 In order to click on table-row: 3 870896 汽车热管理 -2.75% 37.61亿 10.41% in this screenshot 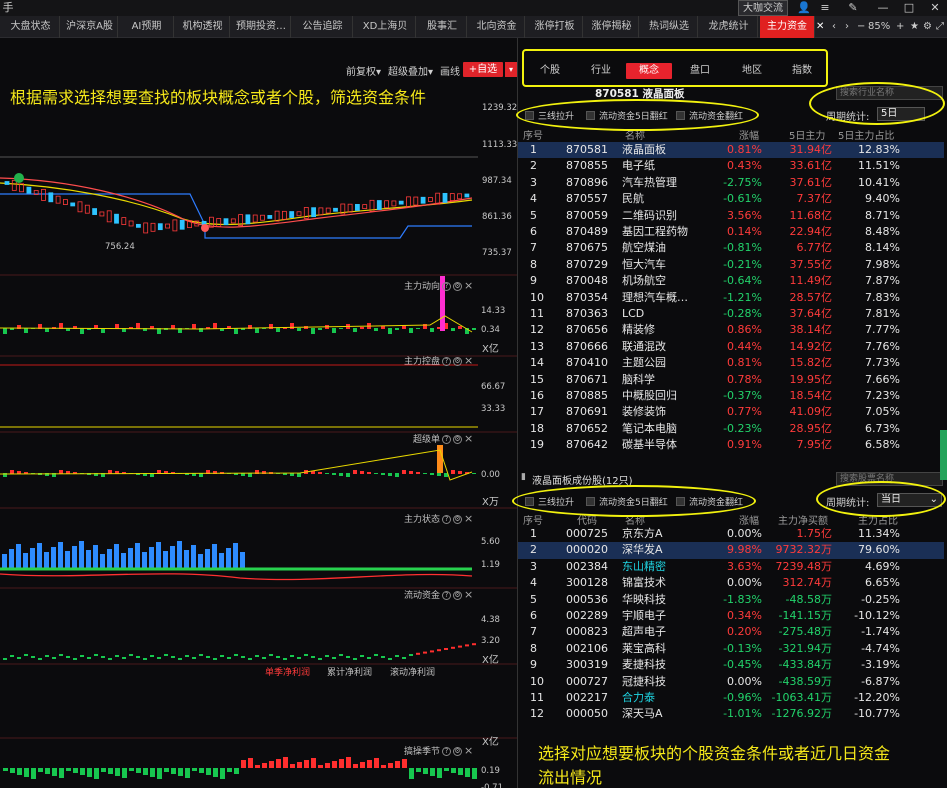, I will do `click(731, 183)`.